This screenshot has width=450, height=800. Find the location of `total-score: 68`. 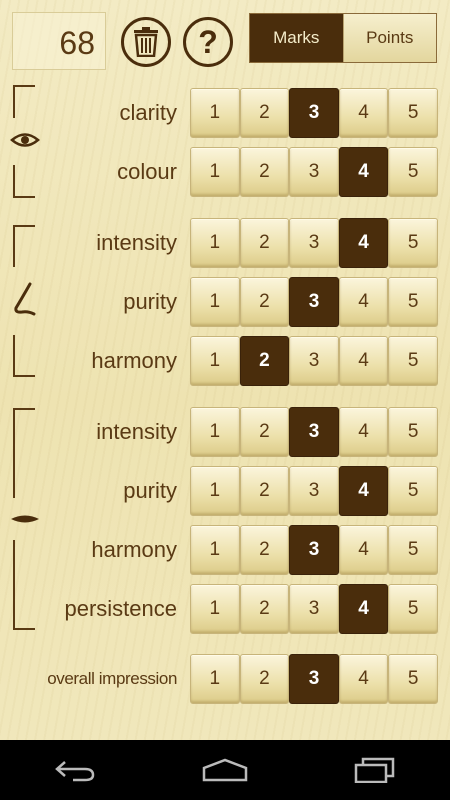

total-score: 68 is located at coordinates (59, 41).